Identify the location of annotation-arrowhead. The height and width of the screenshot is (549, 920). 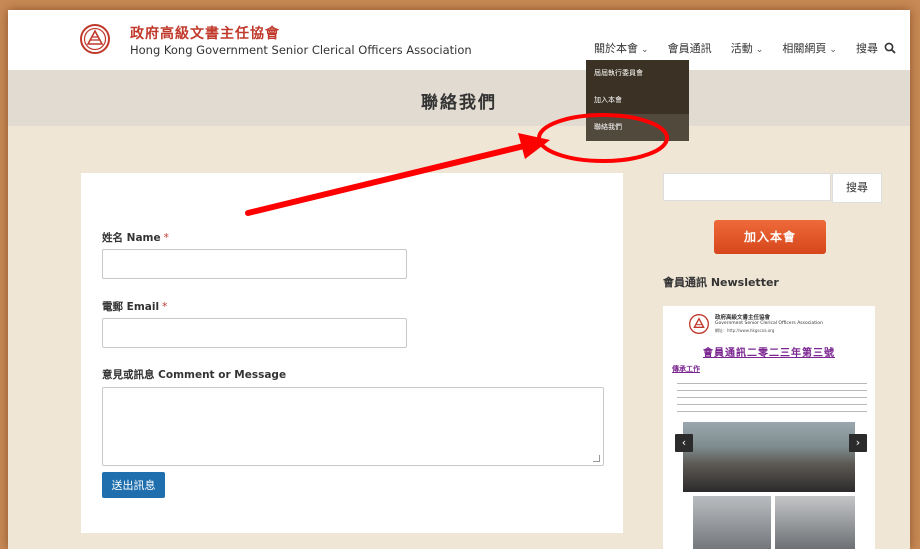
(534, 146).